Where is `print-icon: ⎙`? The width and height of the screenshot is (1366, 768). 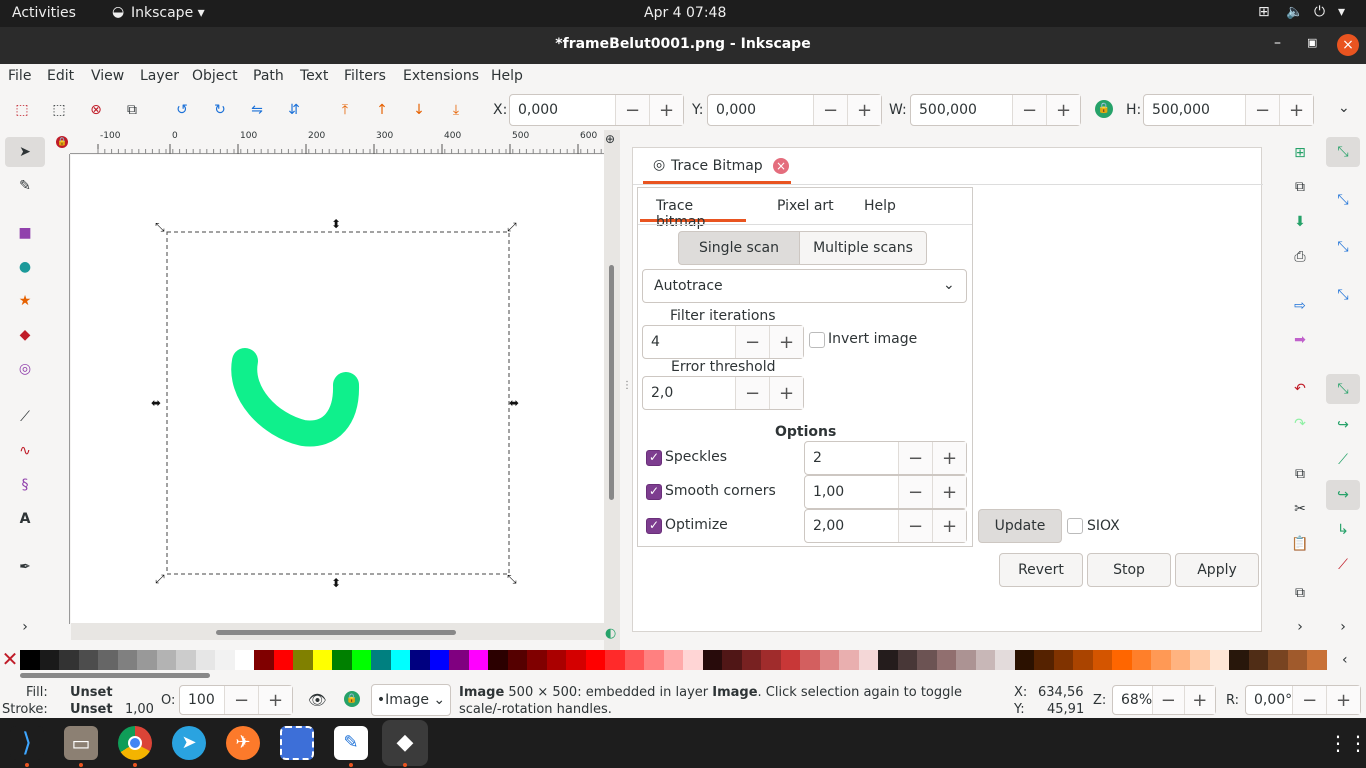 print-icon: ⎙ is located at coordinates (1300, 257).